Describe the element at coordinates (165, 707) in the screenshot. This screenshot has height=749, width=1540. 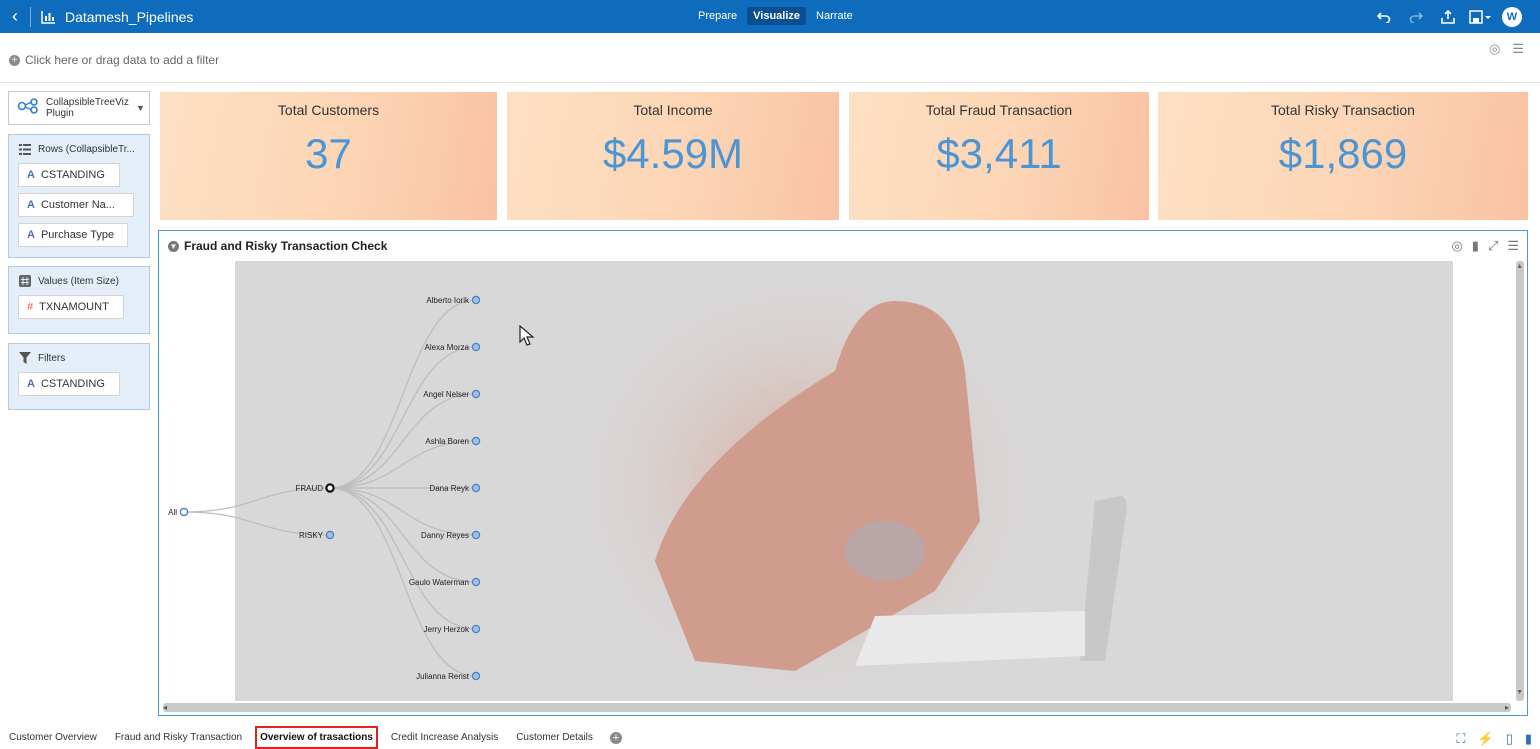
I see `scroll-left-icon: ◂` at that location.